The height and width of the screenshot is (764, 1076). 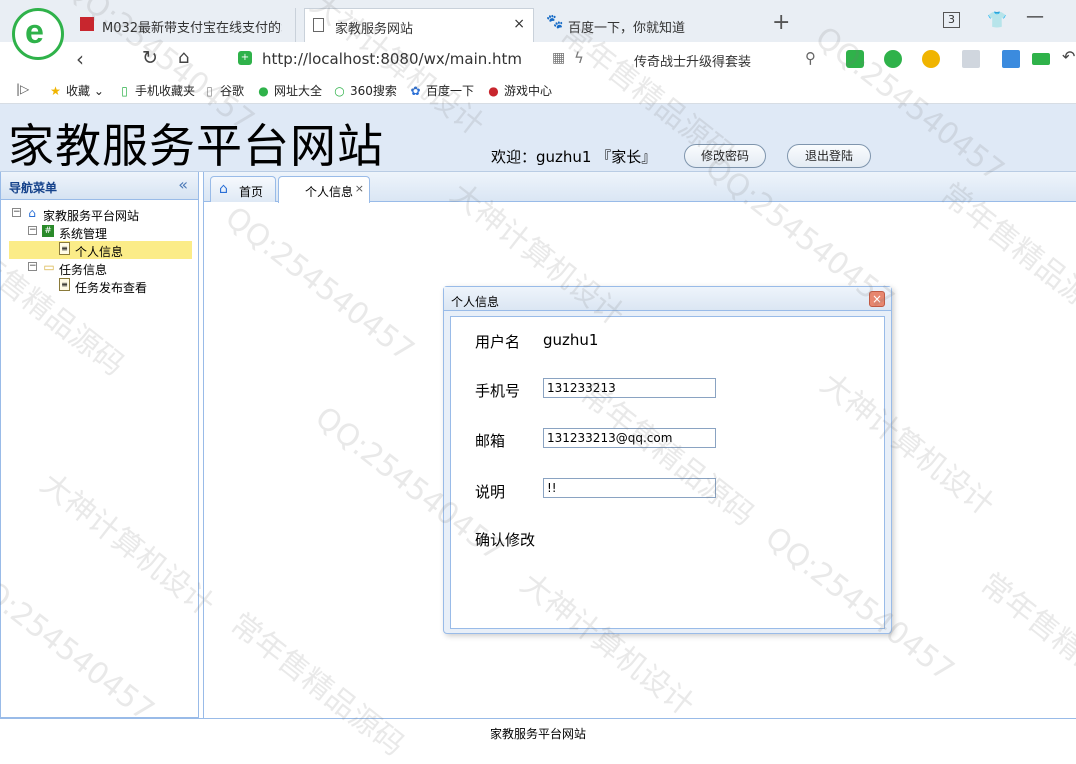 I want to click on baidu-paw-icon: ✿, so click(x=415, y=91).